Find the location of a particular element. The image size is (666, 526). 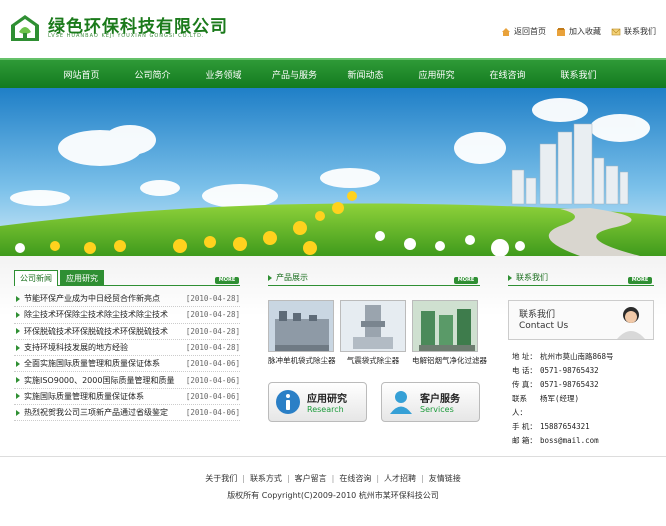

contact-value: 15887654321 is located at coordinates (565, 426).